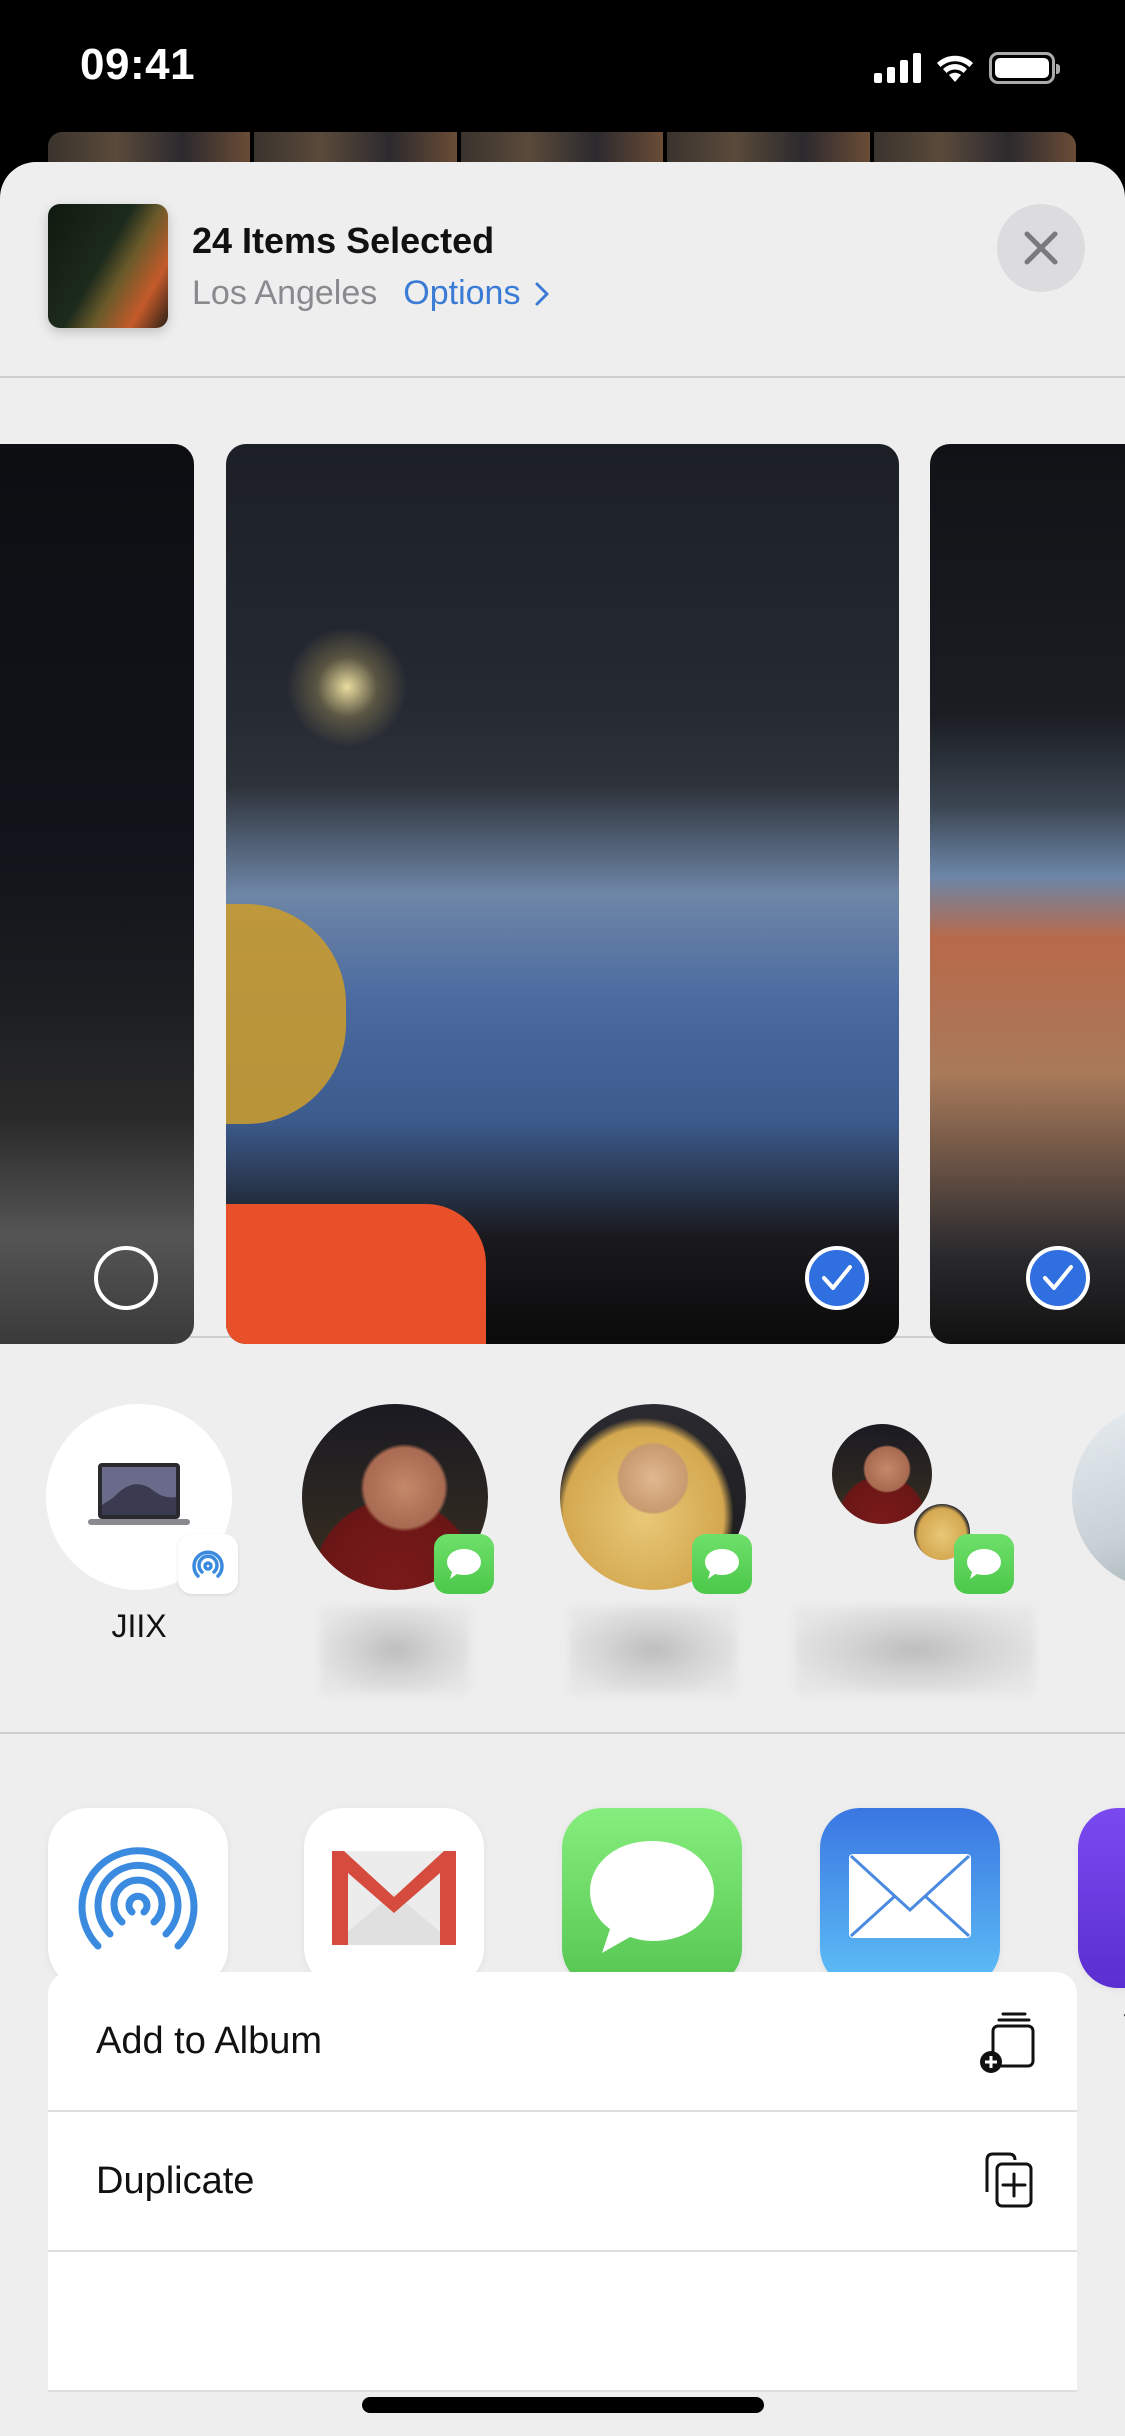  Describe the element at coordinates (285, 293) in the screenshot. I see `location-label: Los Angeles` at that location.